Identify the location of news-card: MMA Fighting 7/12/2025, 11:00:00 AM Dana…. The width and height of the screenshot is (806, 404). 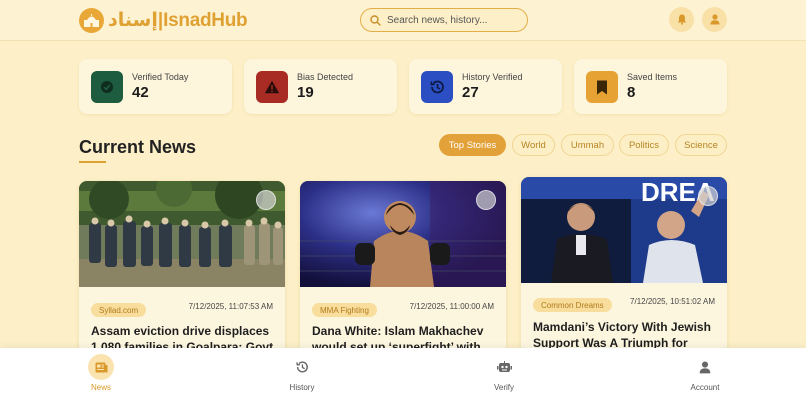
(403, 276).